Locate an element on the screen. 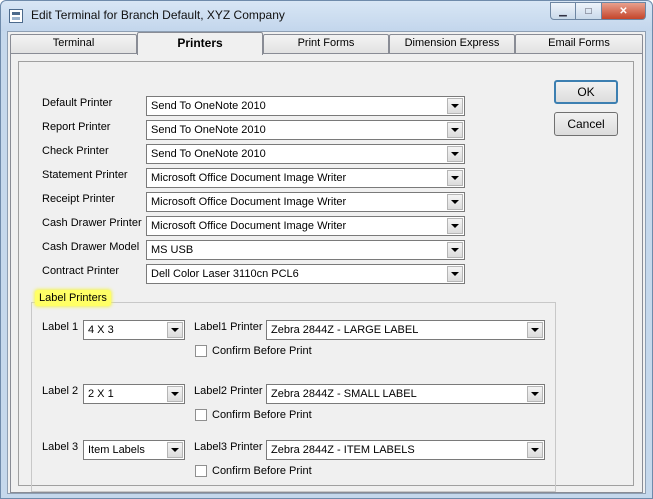 This screenshot has height=499, width=653. label3-confirm-label: Confirm Before Print is located at coordinates (262, 471).